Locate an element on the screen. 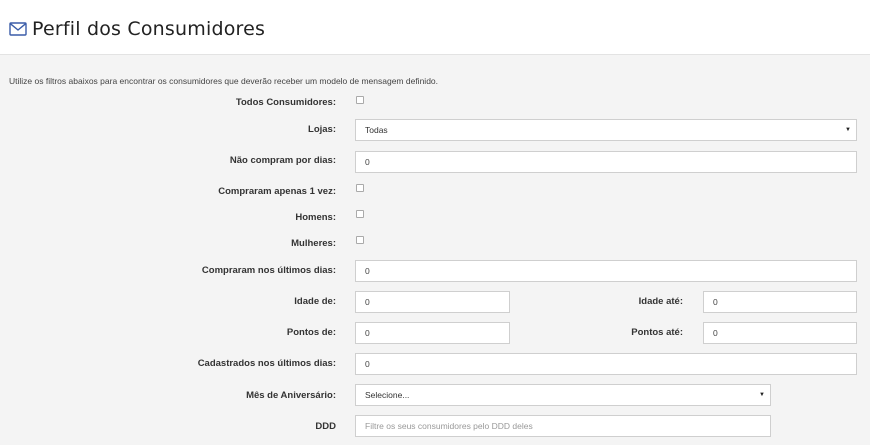 Image resolution: width=870 pixels, height=445 pixels. mulheres-label: Mulheres: is located at coordinates (313, 243).